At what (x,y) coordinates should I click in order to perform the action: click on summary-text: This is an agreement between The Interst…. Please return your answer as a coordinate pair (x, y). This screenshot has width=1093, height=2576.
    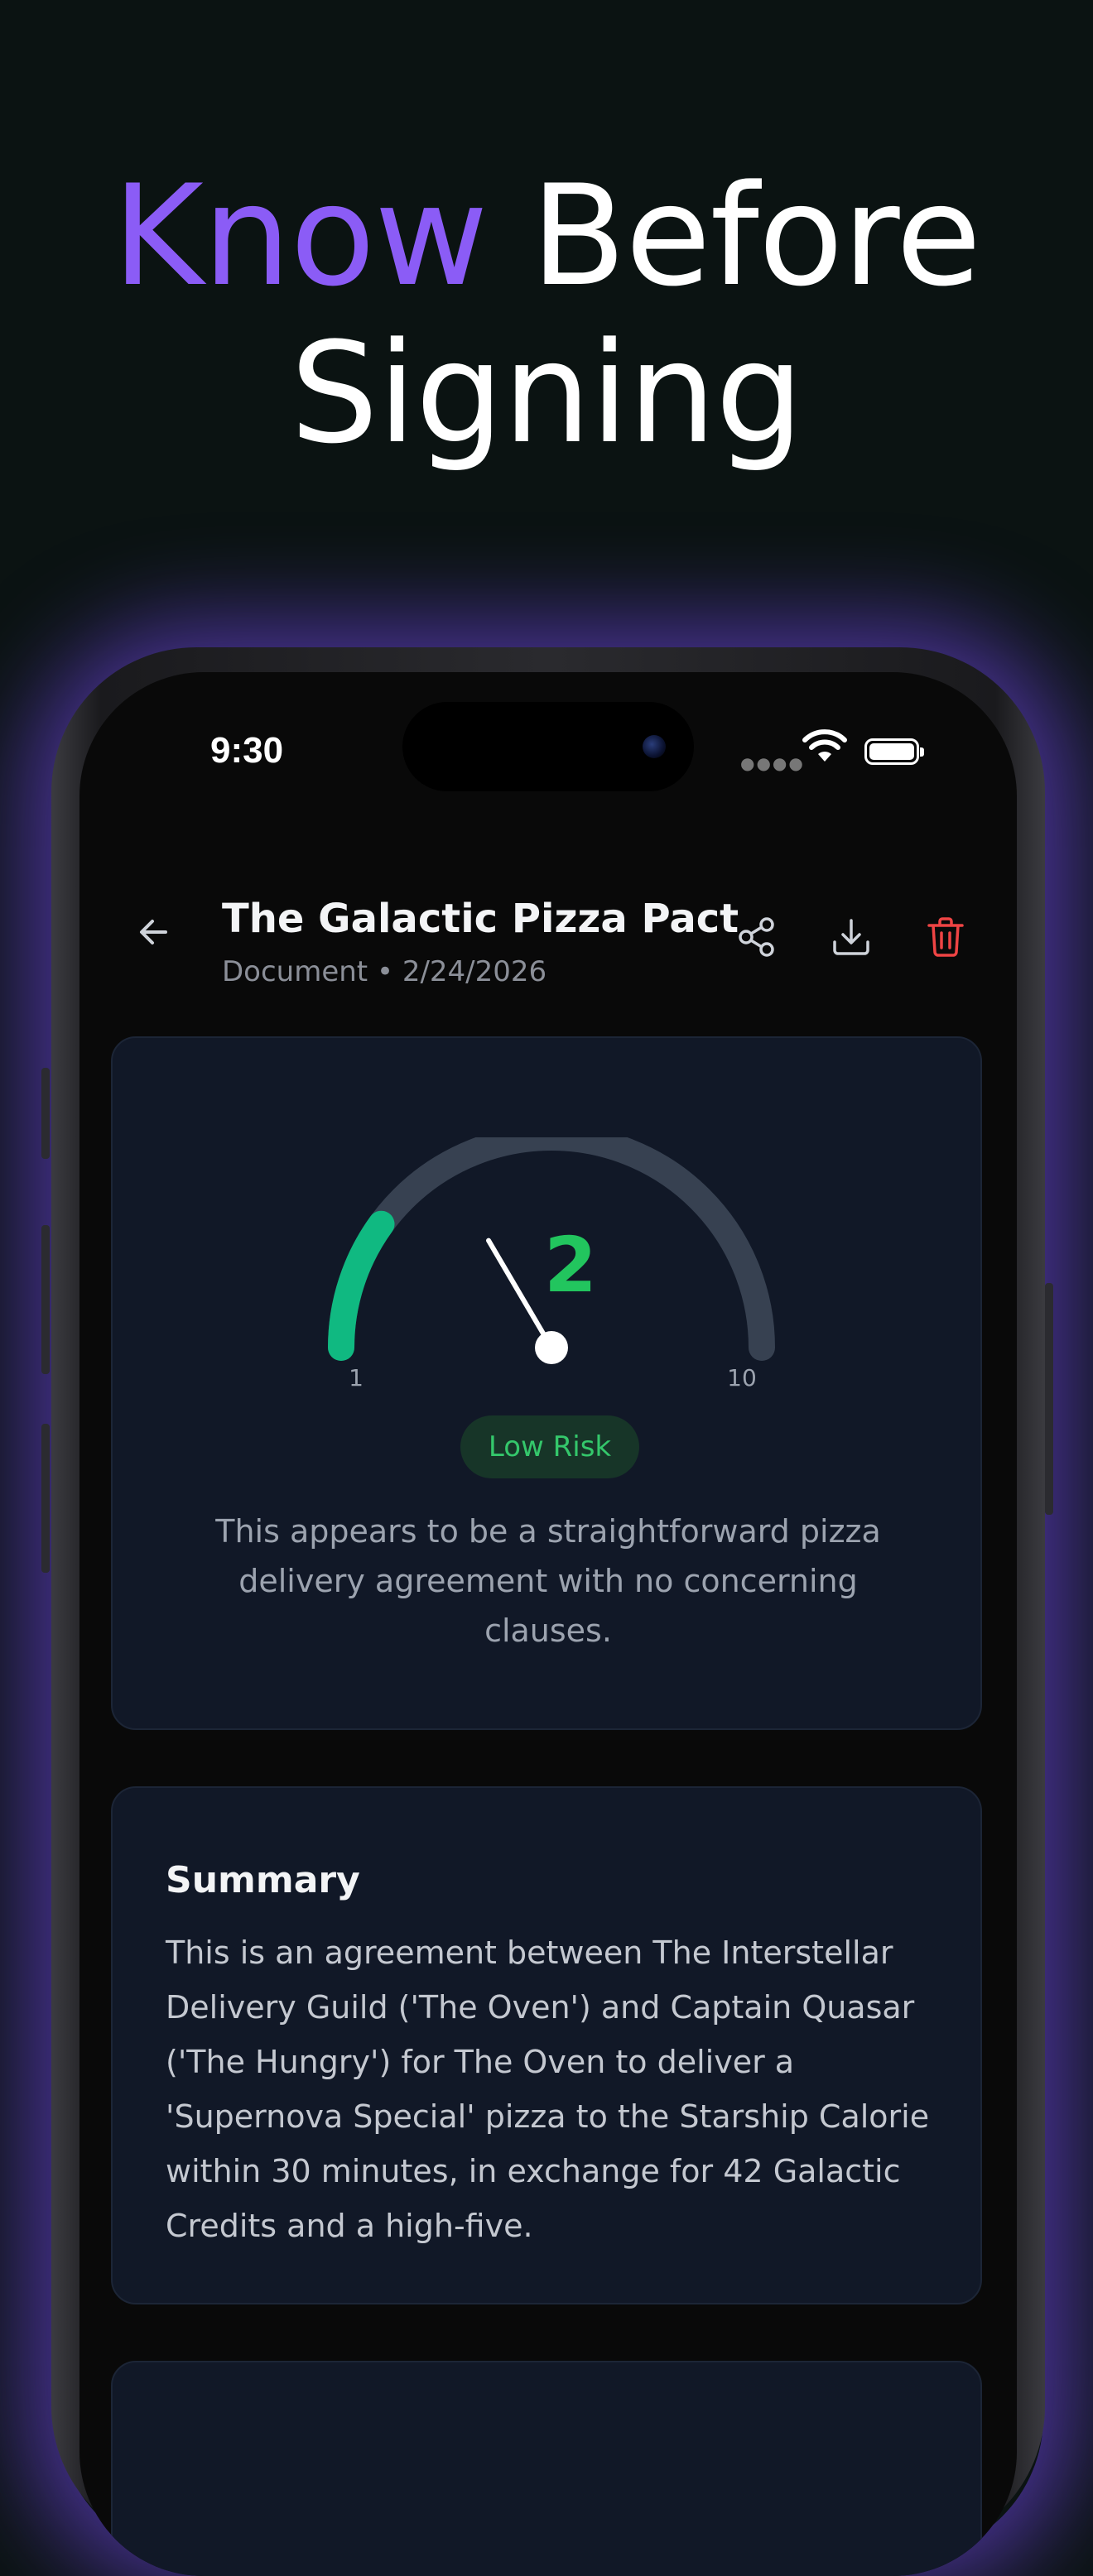
    Looking at the image, I should click on (548, 2089).